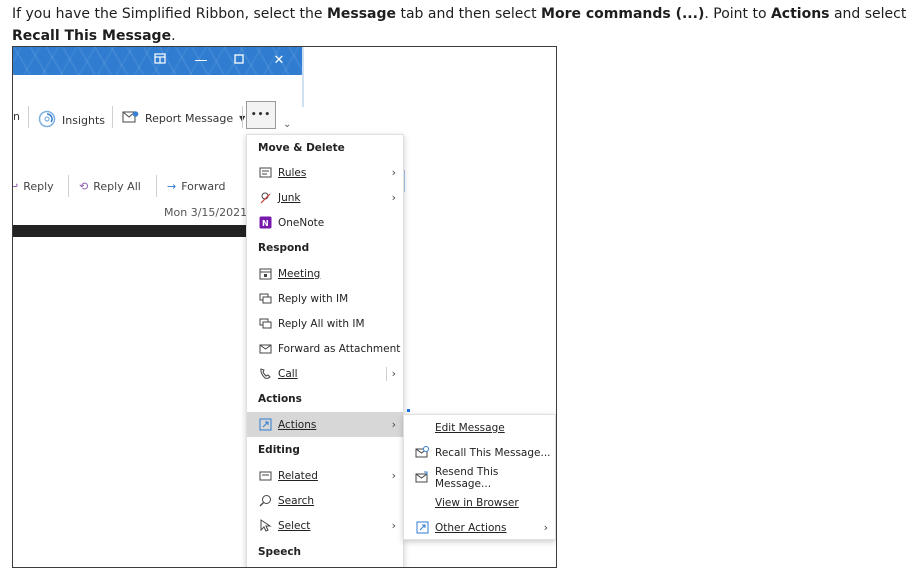 This screenshot has height=573, width=922. What do you see at coordinates (408, 410) in the screenshot?
I see `focus-indicator` at bounding box center [408, 410].